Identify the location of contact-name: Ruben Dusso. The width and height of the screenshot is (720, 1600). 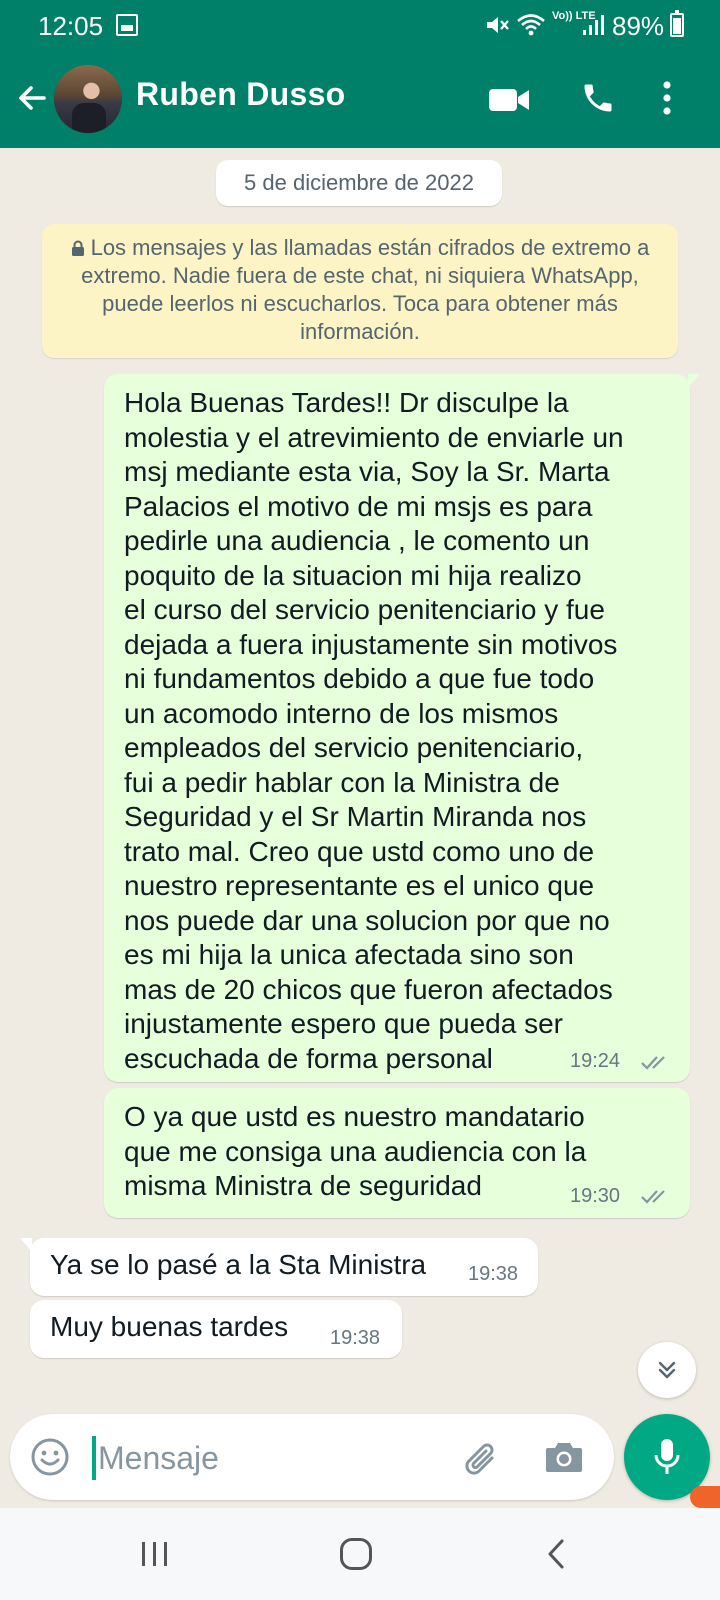
(241, 94).